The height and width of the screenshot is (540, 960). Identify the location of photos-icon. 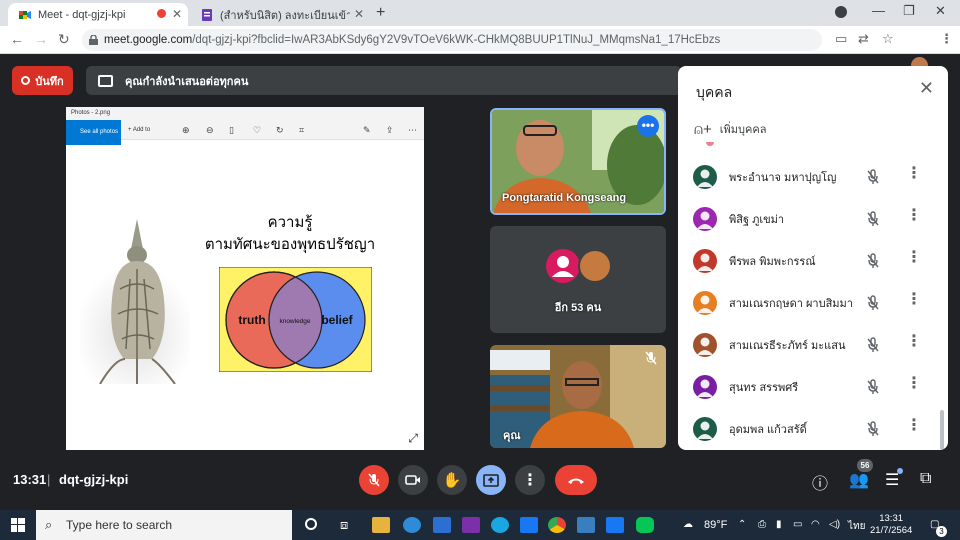
(586, 525).